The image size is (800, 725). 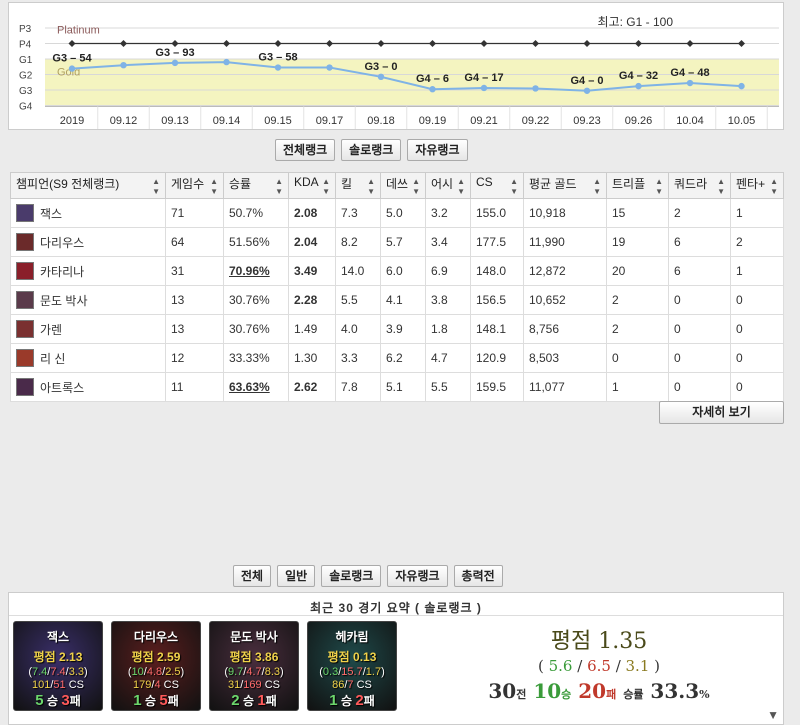 I want to click on point-label: G4 – 6, so click(x=432, y=79).